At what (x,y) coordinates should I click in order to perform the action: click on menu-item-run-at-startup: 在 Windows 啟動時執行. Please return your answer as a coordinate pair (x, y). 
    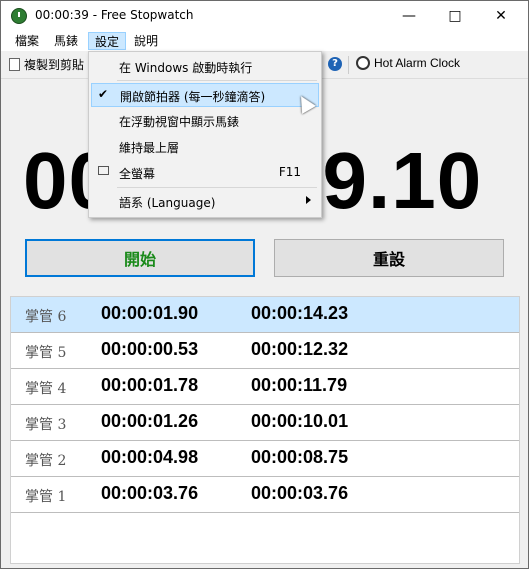
    Looking at the image, I should click on (205, 67).